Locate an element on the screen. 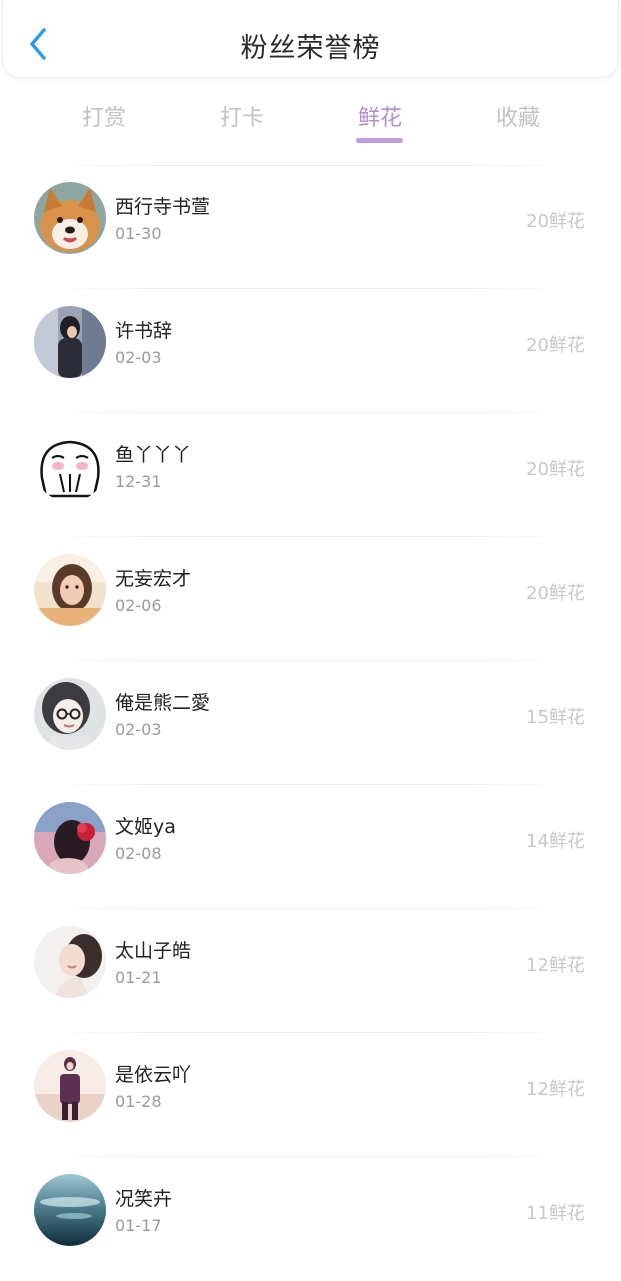  list-item: 俺是熊二愛 02-03 15鲜花 is located at coordinates (310, 723).